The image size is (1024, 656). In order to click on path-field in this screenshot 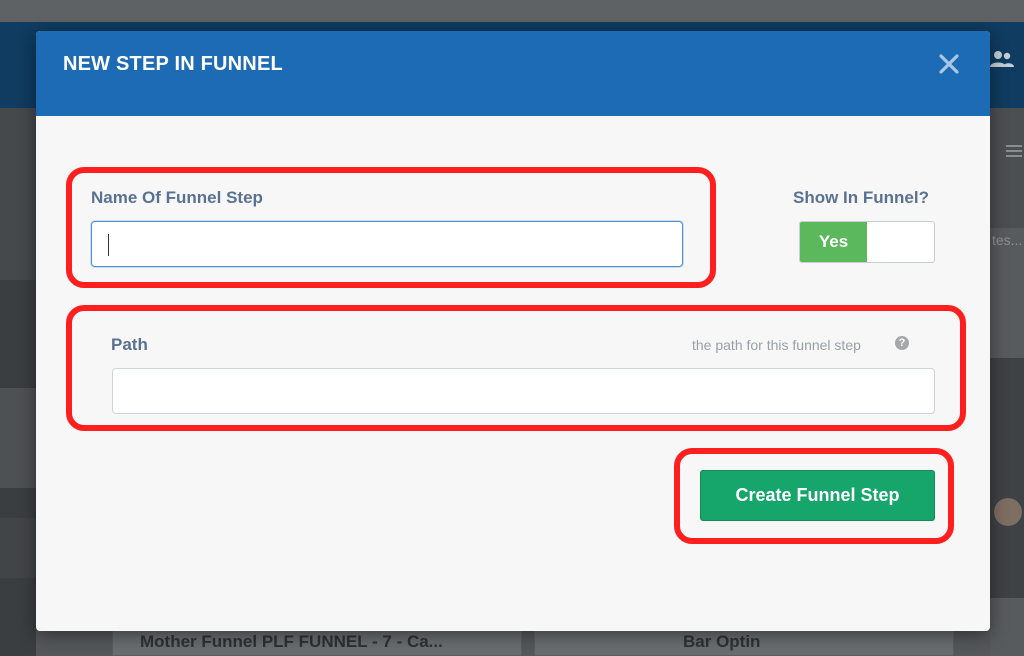, I will do `click(523, 391)`.